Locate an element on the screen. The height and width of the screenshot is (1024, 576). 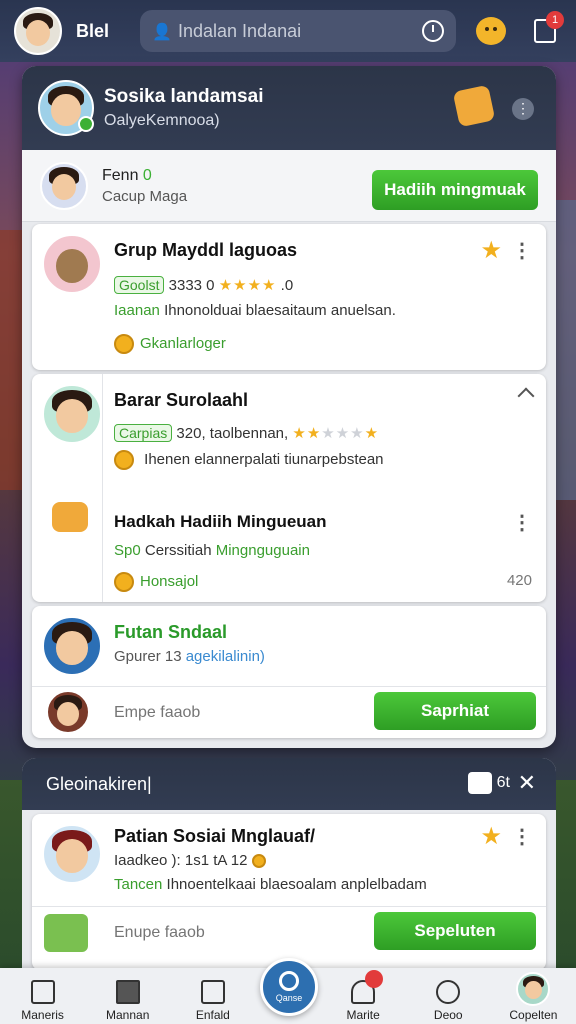
face-icon is located at coordinates (480, 783).